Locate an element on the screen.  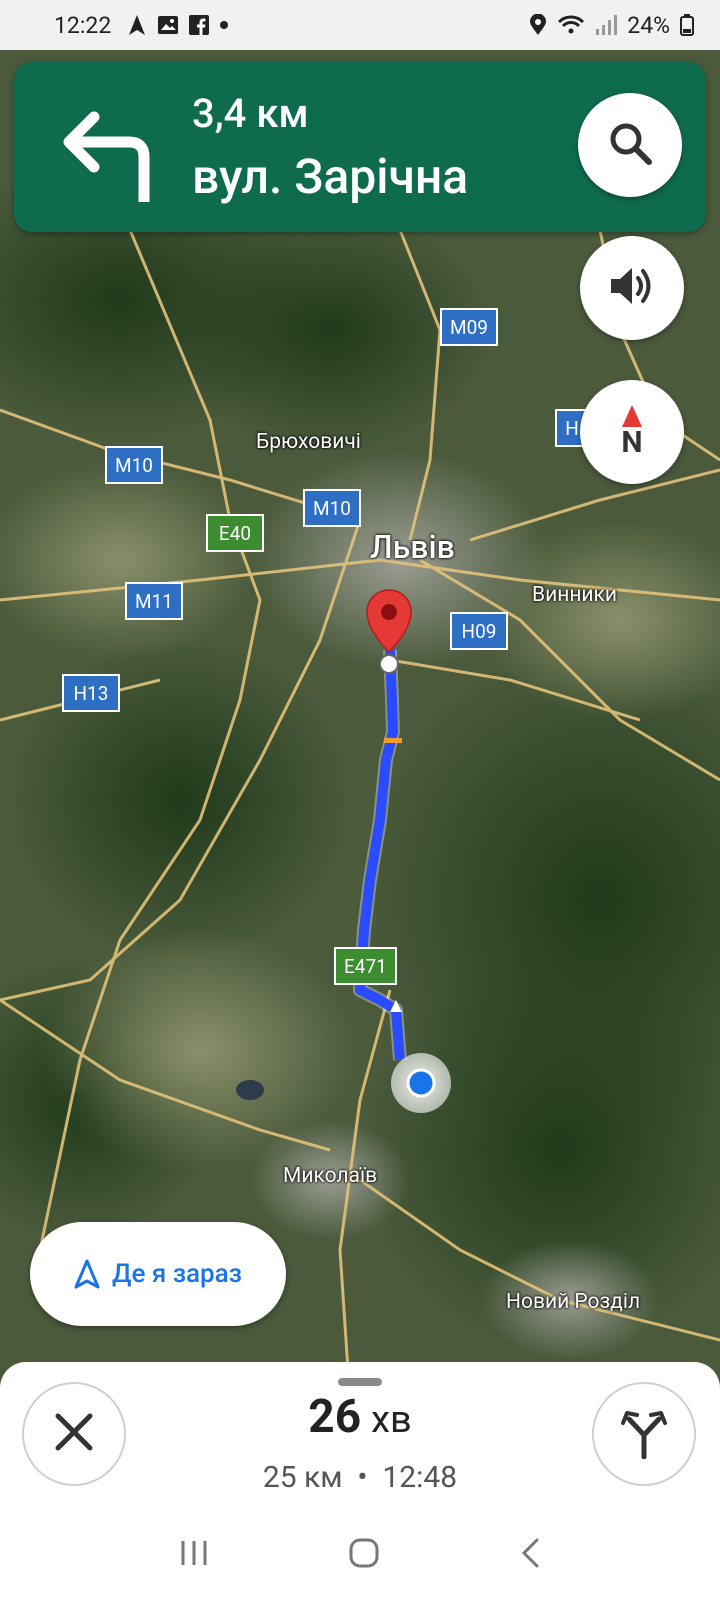
sheet-drag-handle is located at coordinates (360, 1382).